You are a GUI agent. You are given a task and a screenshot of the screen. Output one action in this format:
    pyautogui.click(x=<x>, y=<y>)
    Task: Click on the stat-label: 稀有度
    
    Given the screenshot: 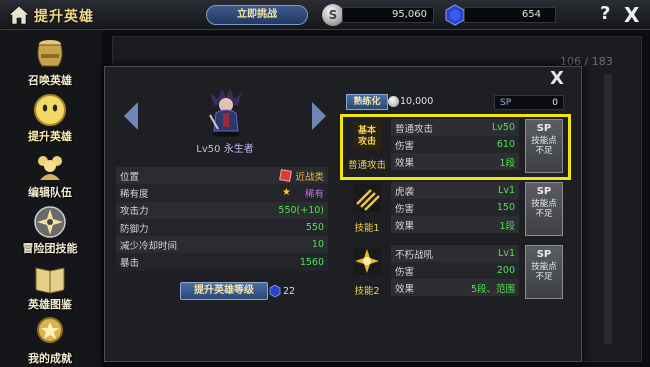 What is the action you would take?
    pyautogui.click(x=134, y=194)
    